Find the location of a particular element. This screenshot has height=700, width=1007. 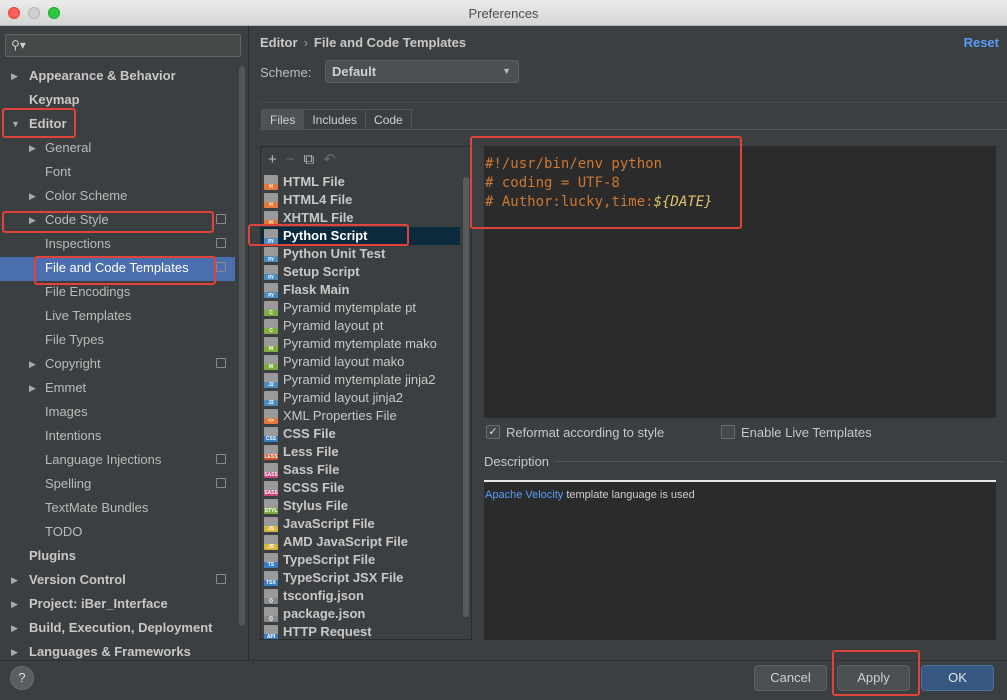

sidebar-item: ▶ Languages & Frameworks is located at coordinates (117, 650).